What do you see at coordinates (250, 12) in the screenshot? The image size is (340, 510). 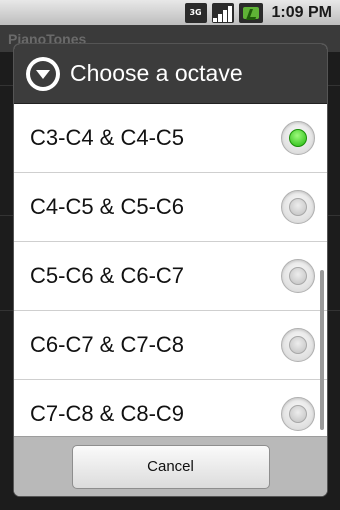 I see `battery-charging-icon` at bounding box center [250, 12].